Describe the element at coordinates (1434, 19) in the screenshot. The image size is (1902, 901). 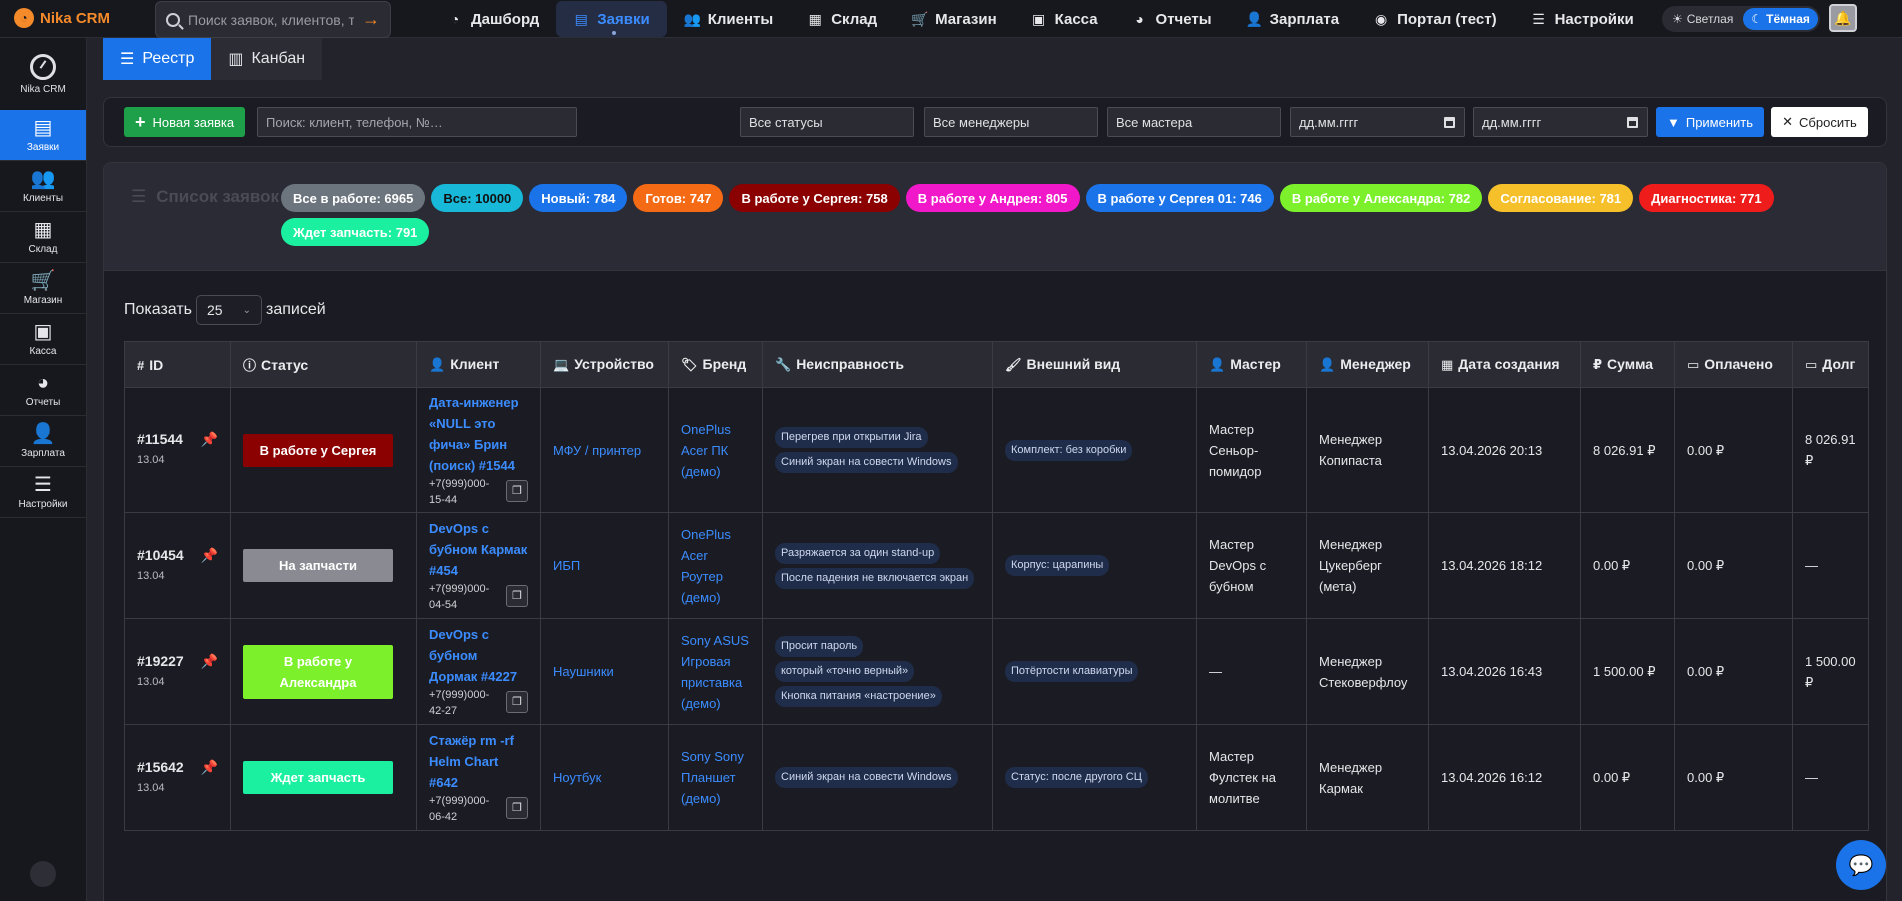
I see `nav-portal: ◉ Портал (тест)` at that location.